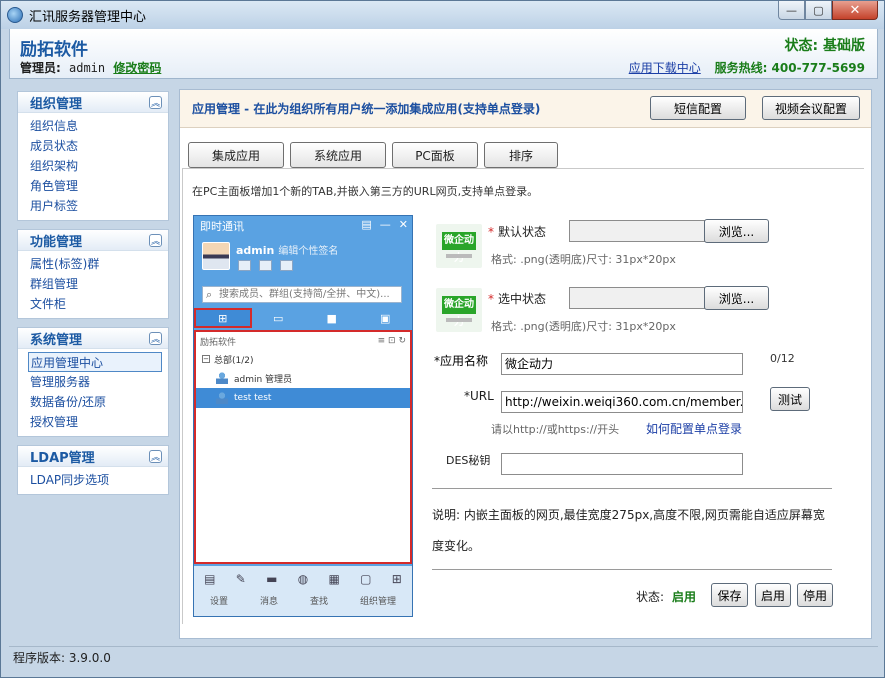  Describe the element at coordinates (56, 340) in the screenshot. I see `section-title: 系统管理` at that location.